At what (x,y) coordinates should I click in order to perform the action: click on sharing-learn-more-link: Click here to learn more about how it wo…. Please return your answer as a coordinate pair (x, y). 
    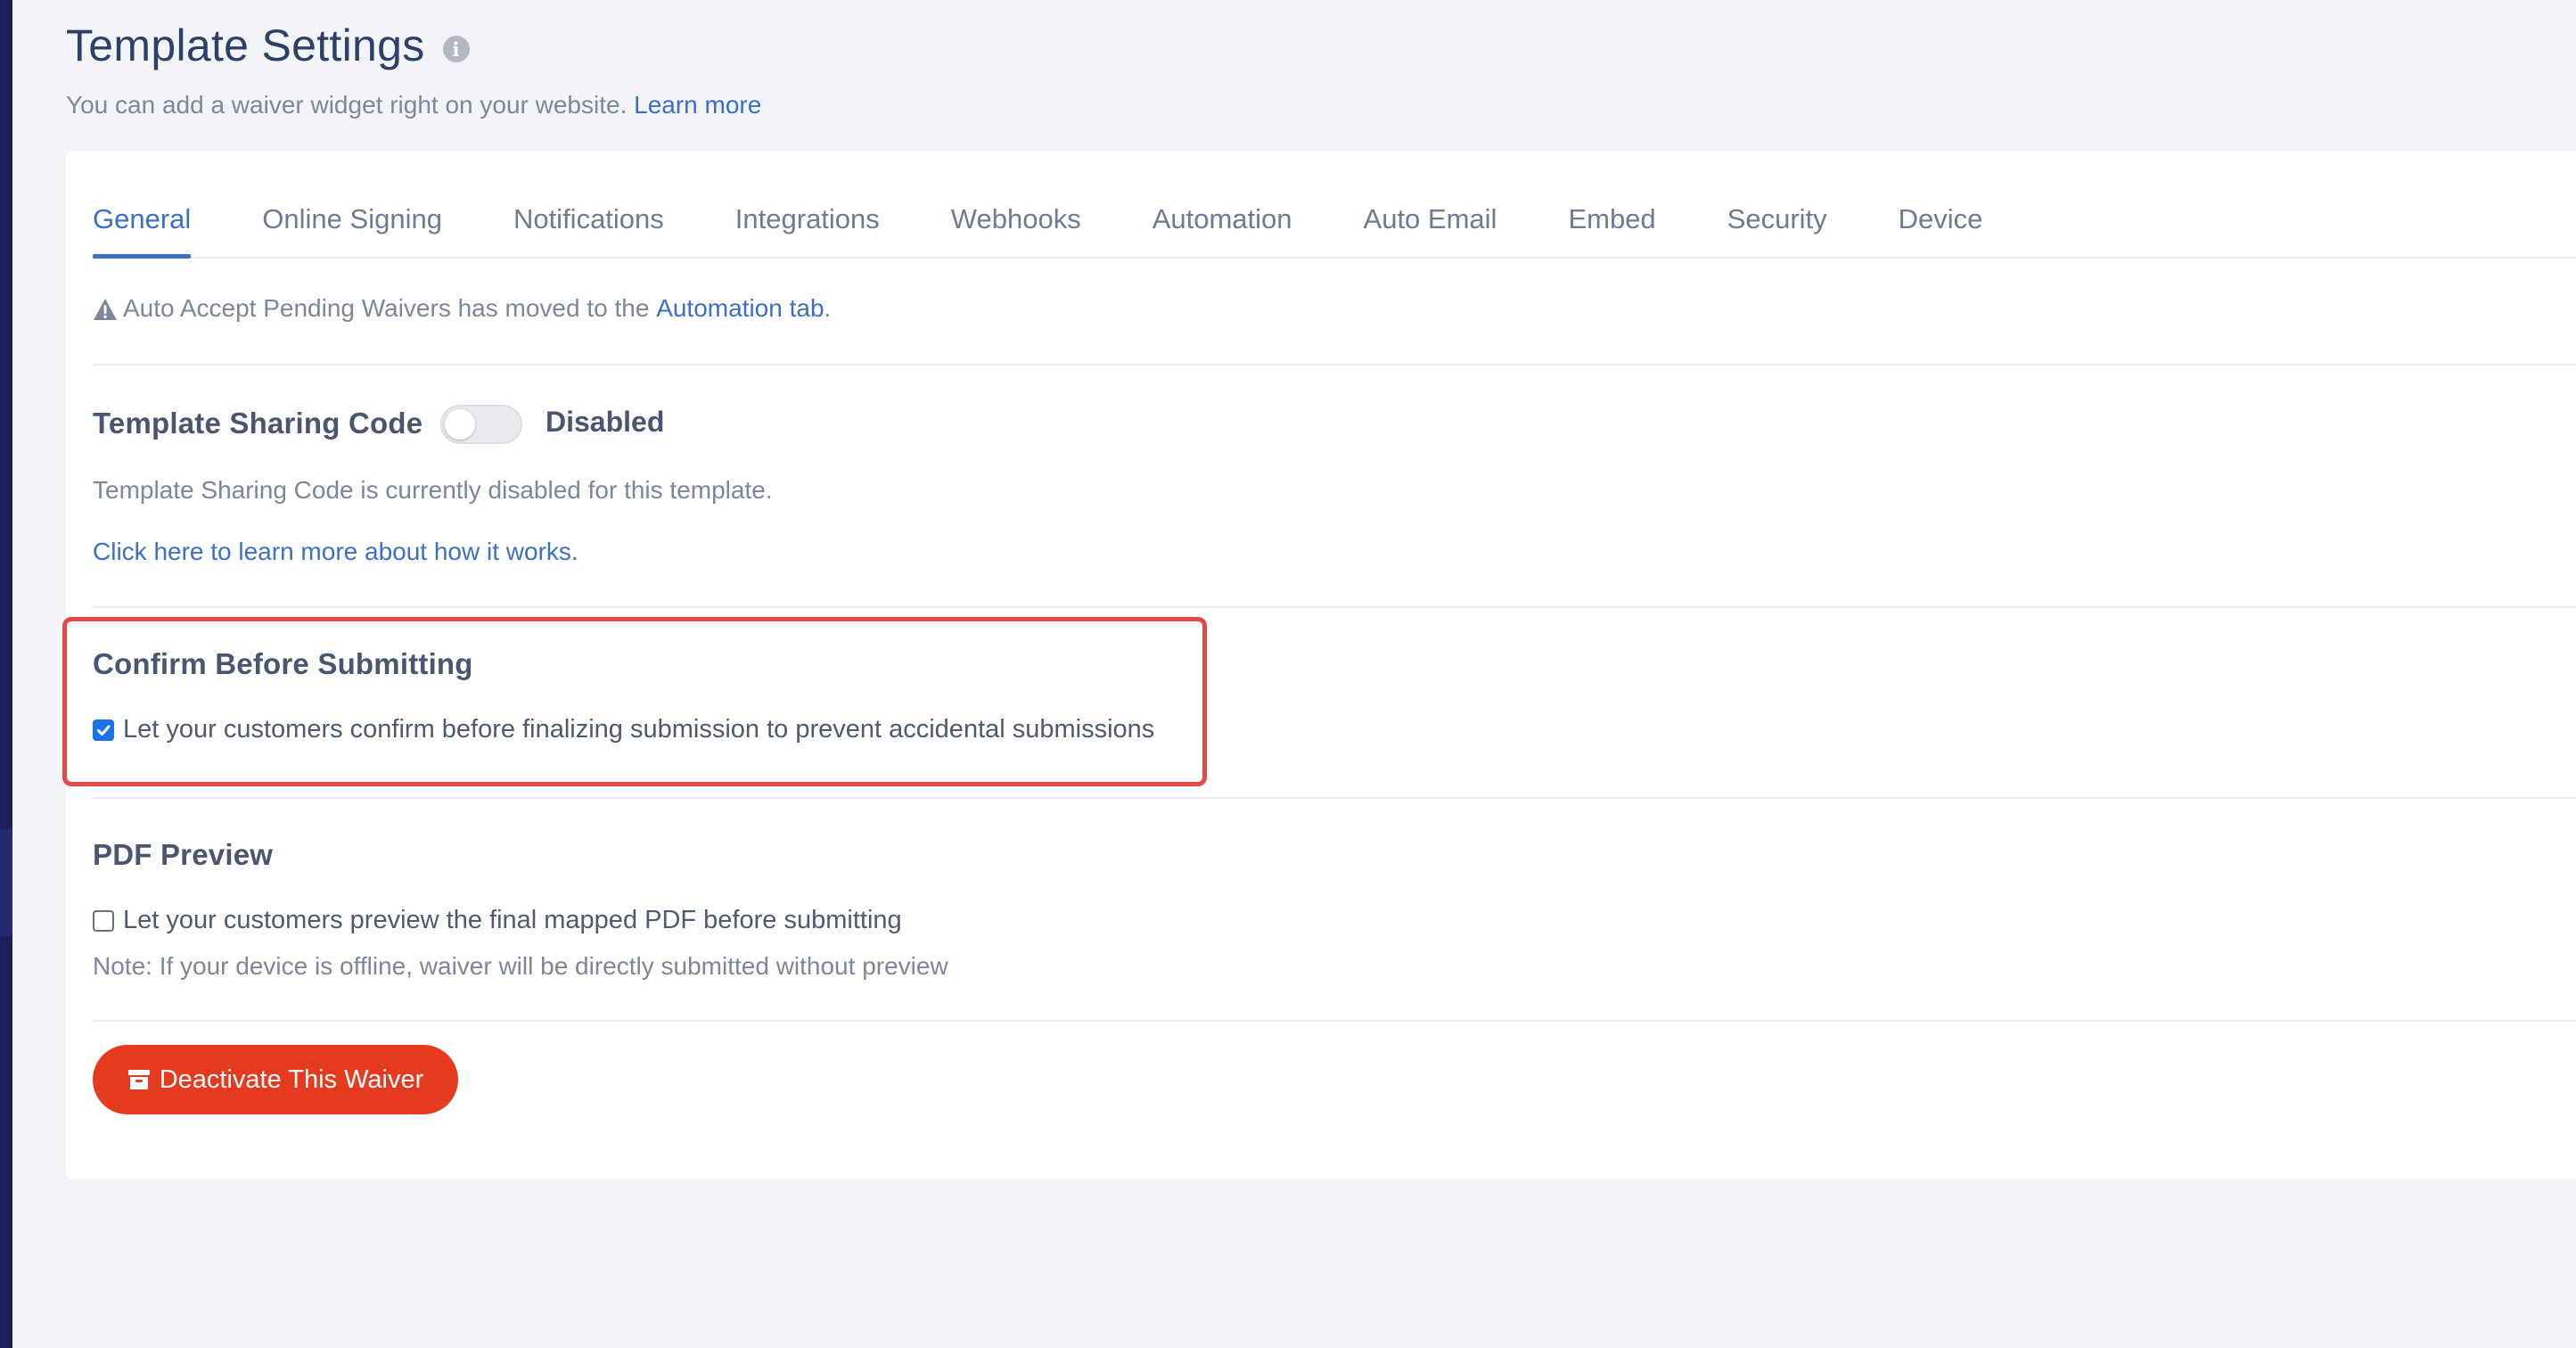
    Looking at the image, I should click on (335, 552).